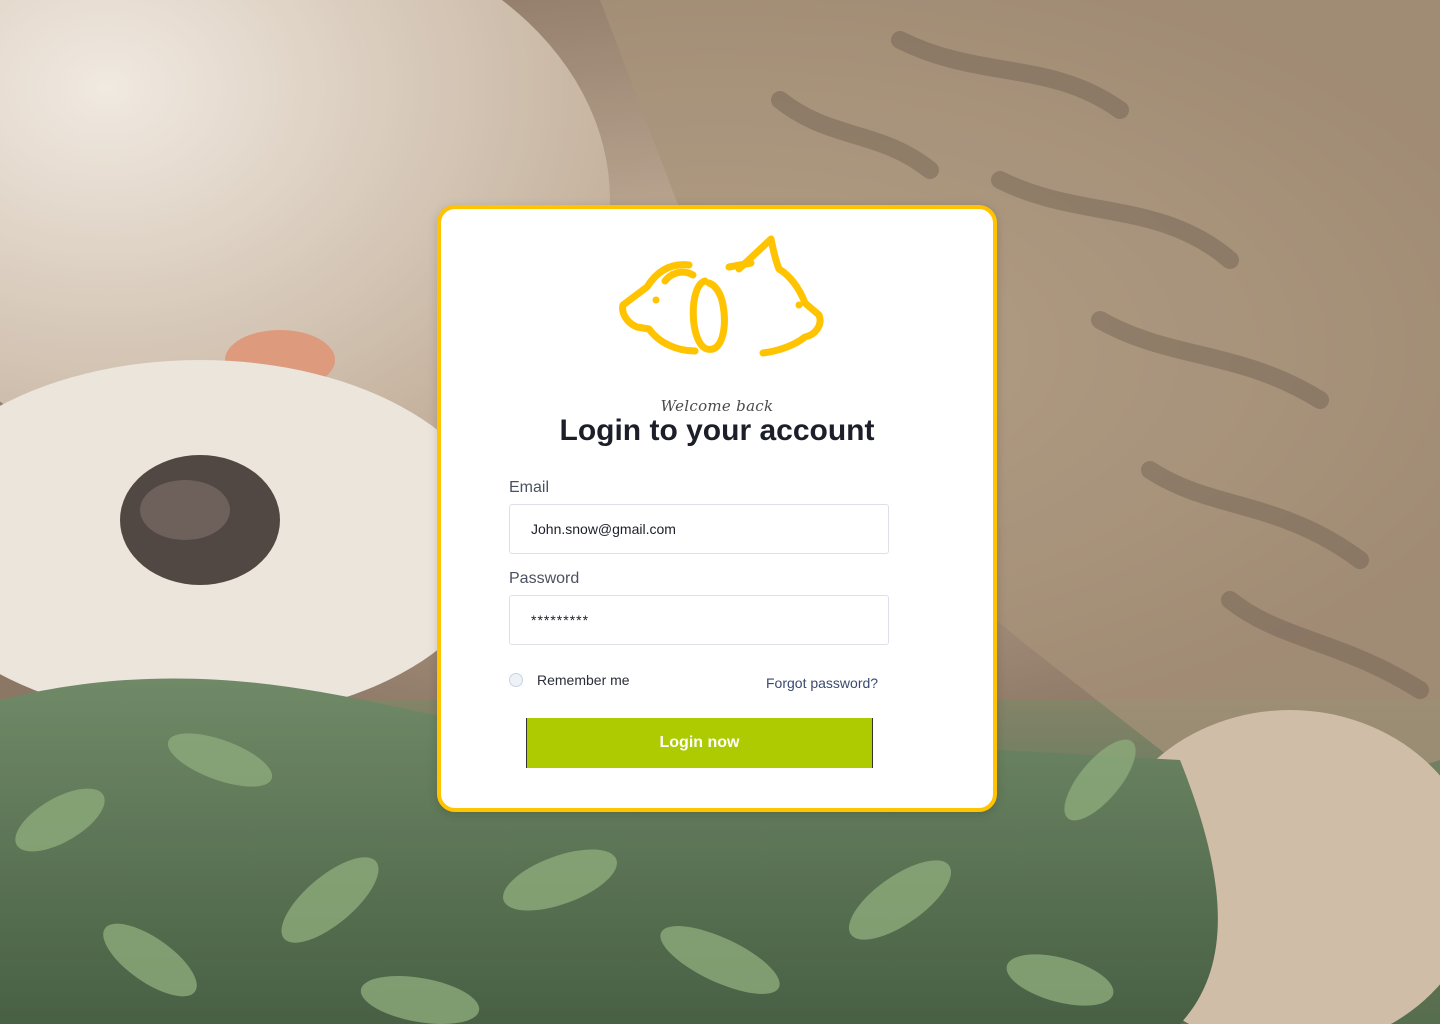 Image resolution: width=1440 pixels, height=1024 pixels. I want to click on dog-cat-logo-icon, so click(721, 296).